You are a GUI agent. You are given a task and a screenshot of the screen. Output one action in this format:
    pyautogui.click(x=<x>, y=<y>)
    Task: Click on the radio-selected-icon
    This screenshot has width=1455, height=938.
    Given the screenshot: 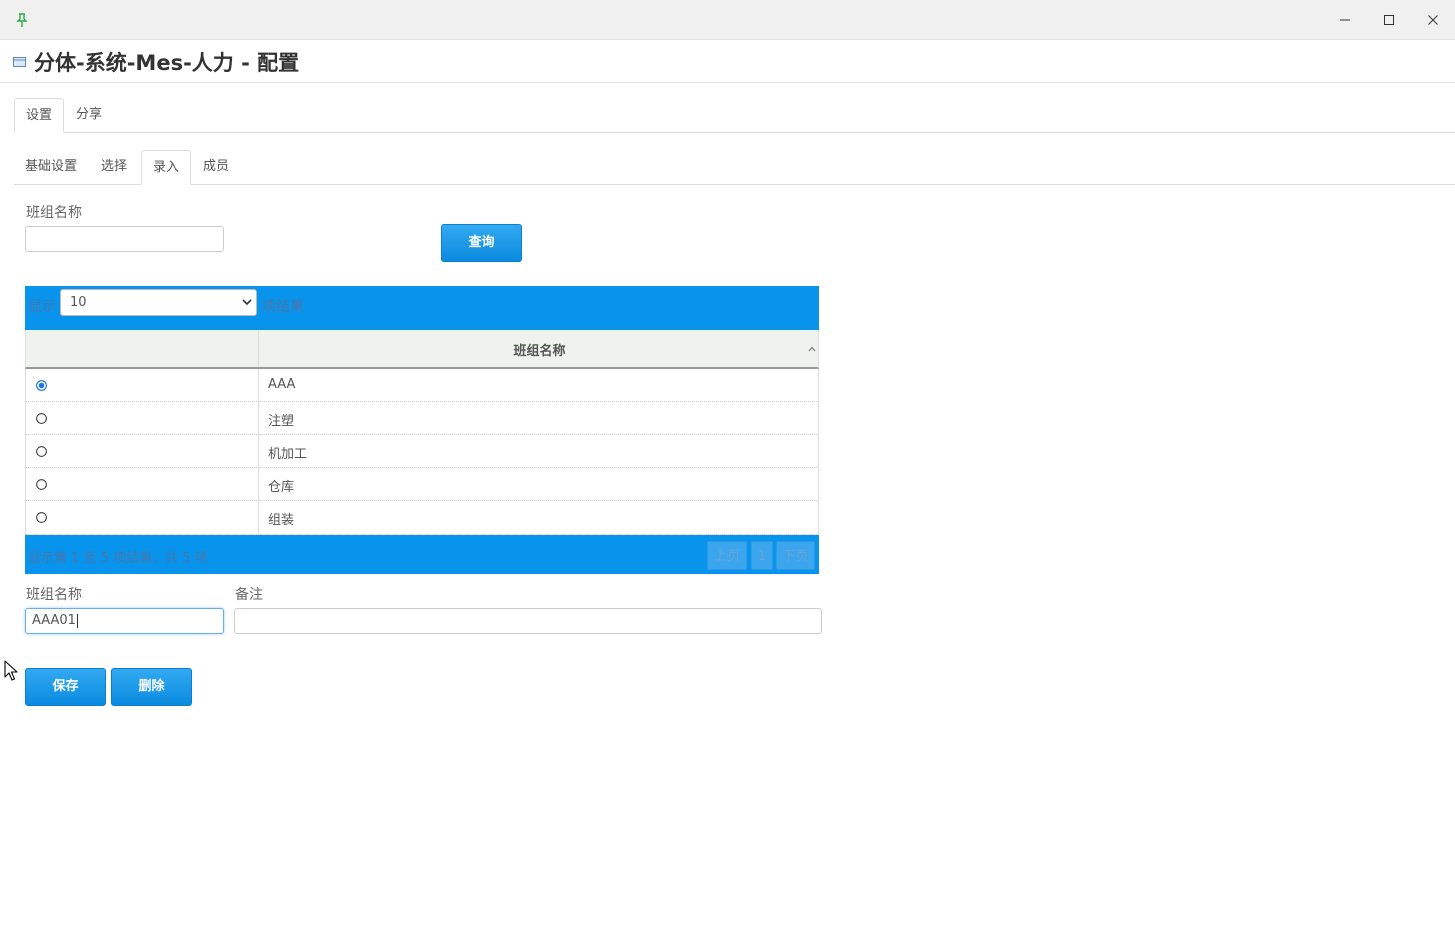 What is the action you would take?
    pyautogui.click(x=41, y=385)
    